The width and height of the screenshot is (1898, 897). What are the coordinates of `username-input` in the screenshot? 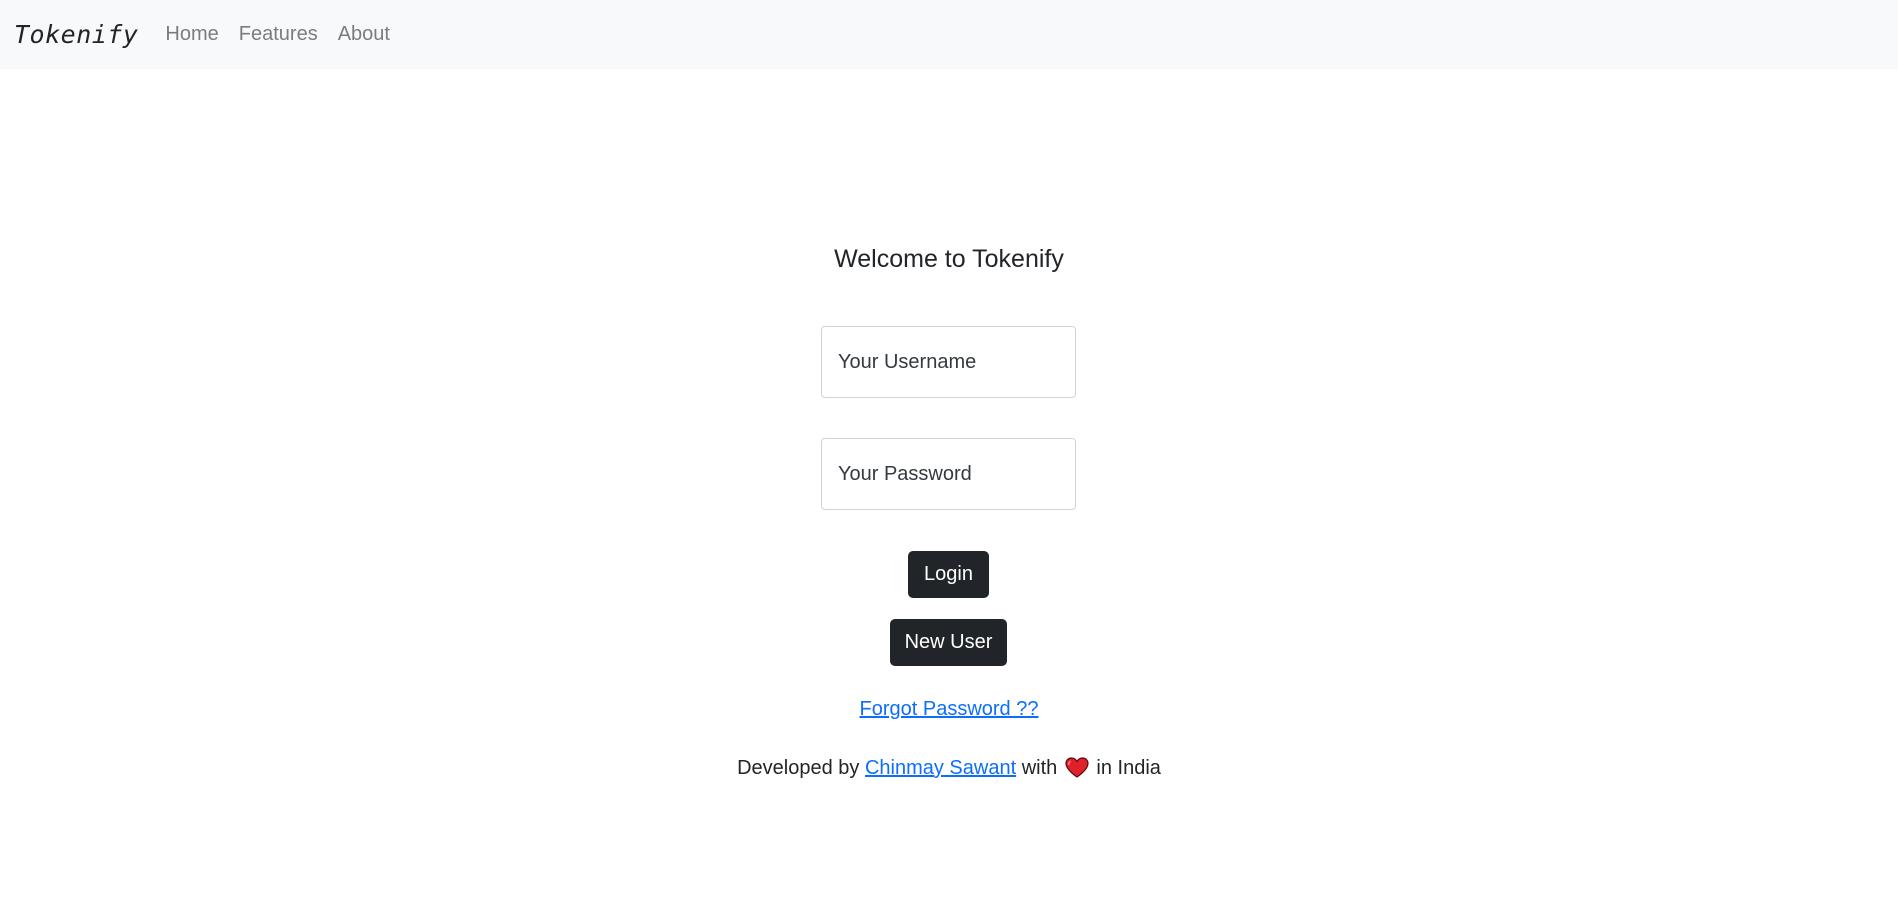 It's located at (948, 362).